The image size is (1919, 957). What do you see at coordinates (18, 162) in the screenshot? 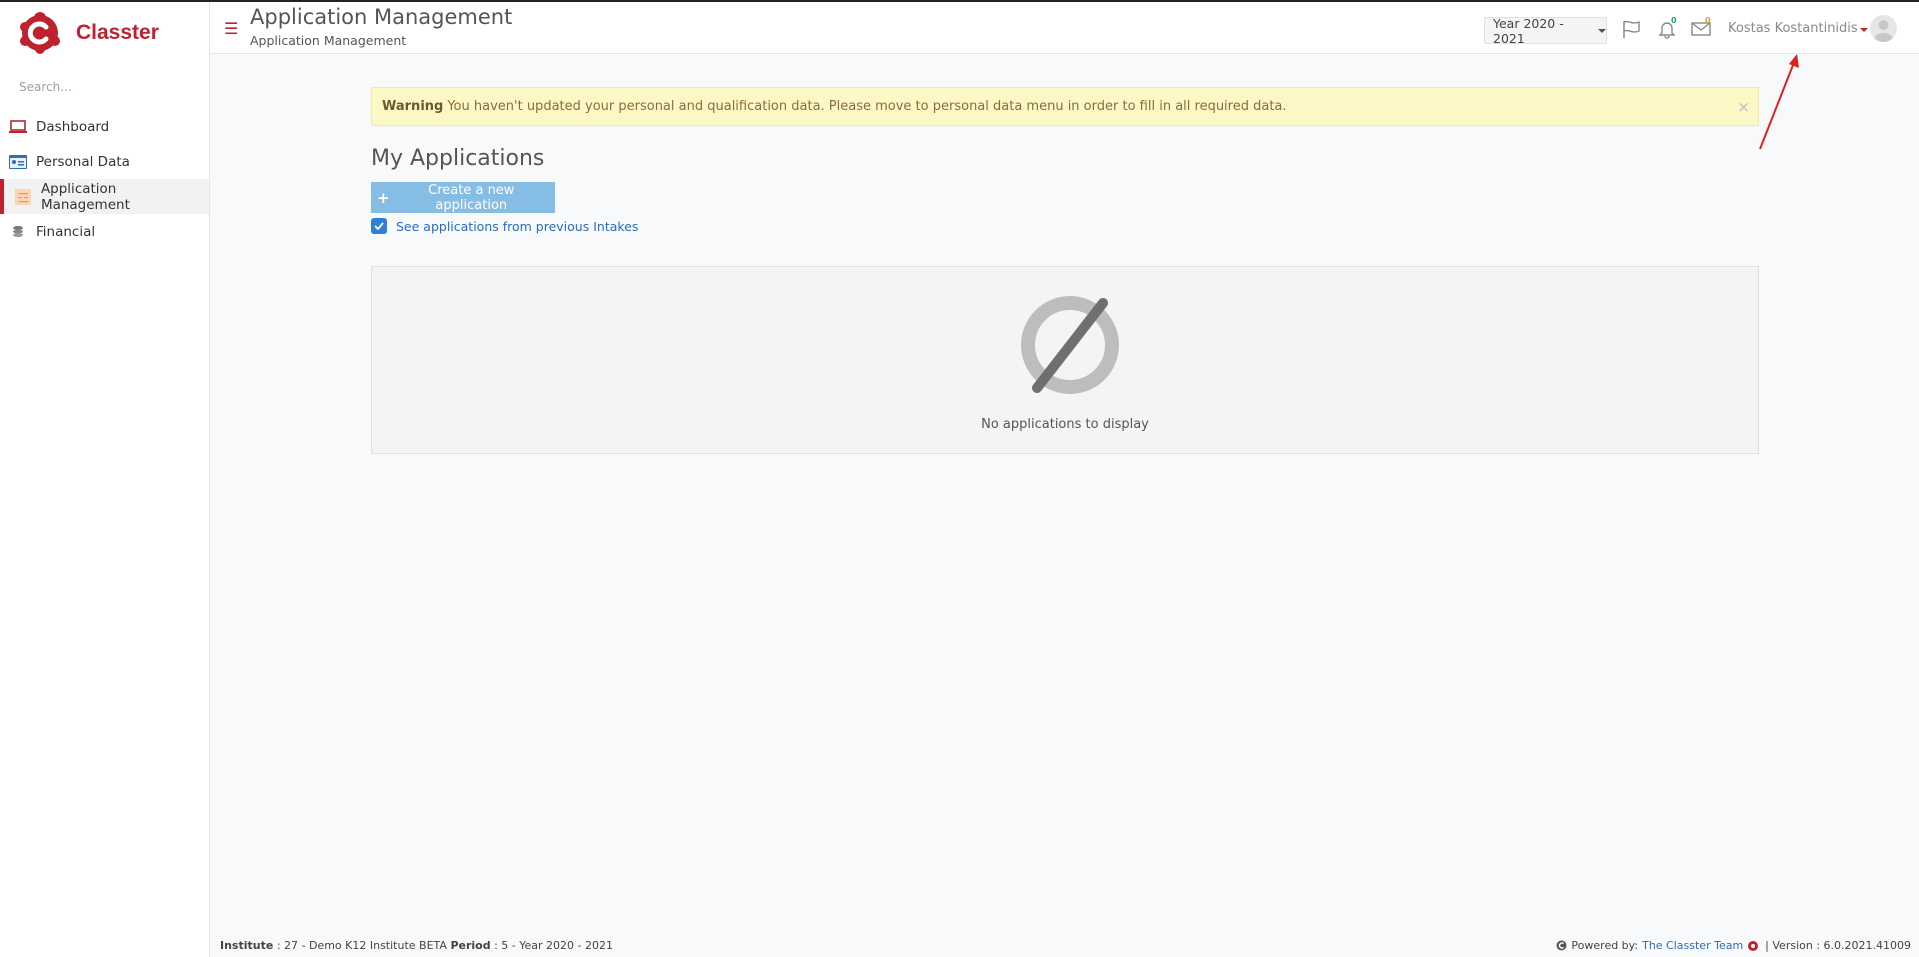
I see `id-card-icon` at bounding box center [18, 162].